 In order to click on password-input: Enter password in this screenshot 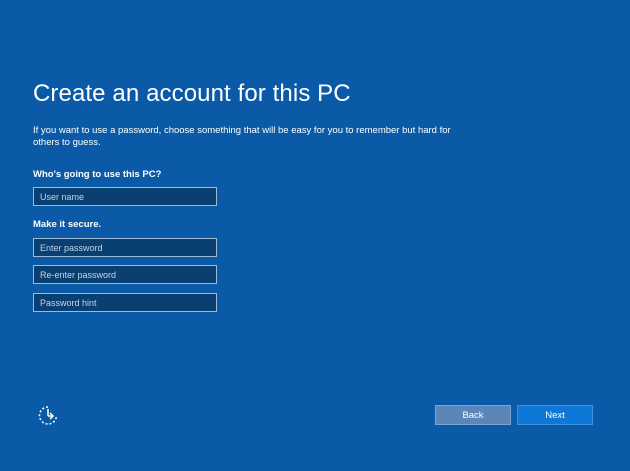, I will do `click(125, 247)`.